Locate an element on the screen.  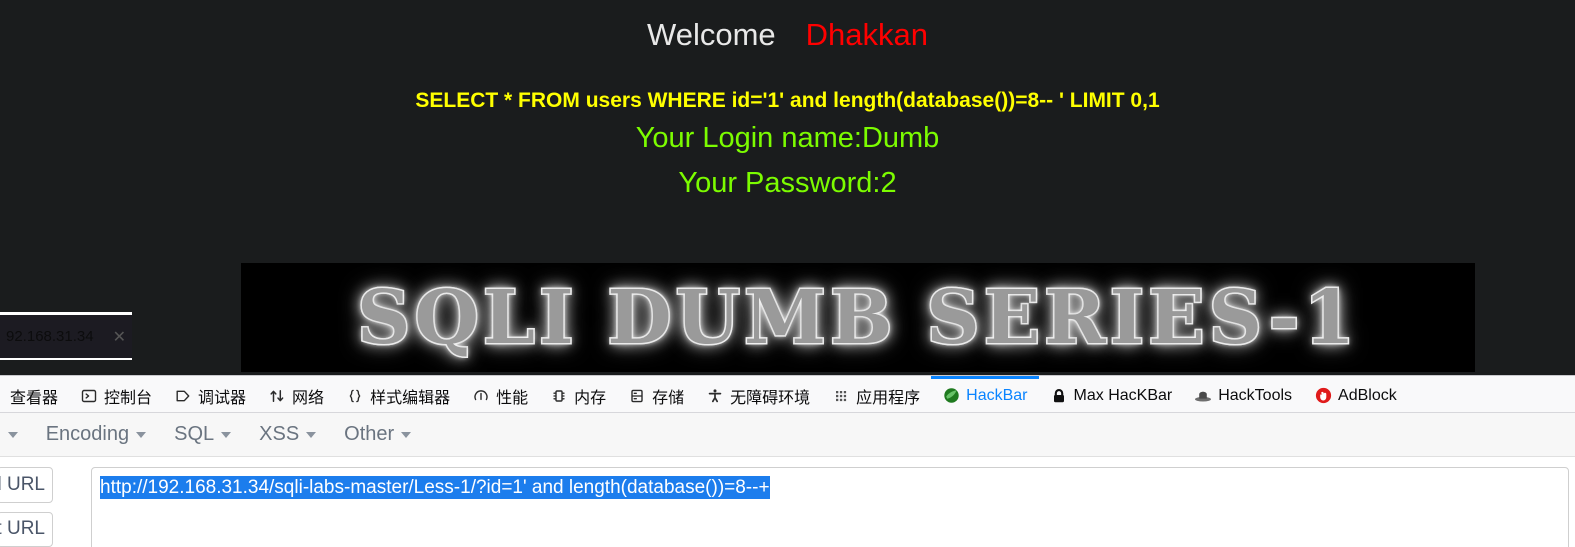
network-icon is located at coordinates (277, 396).